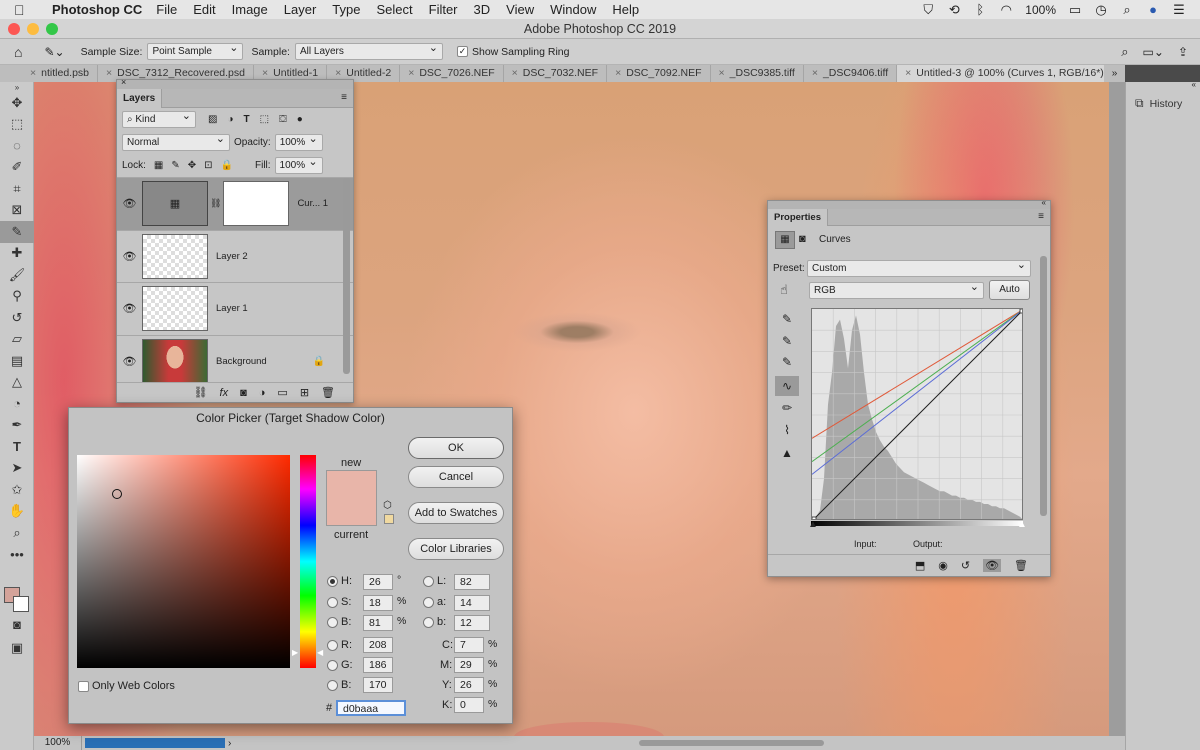 Image resolution: width=1200 pixels, height=750 pixels. Describe the element at coordinates (469, 705) in the screenshot. I see `black-field: 0` at that location.